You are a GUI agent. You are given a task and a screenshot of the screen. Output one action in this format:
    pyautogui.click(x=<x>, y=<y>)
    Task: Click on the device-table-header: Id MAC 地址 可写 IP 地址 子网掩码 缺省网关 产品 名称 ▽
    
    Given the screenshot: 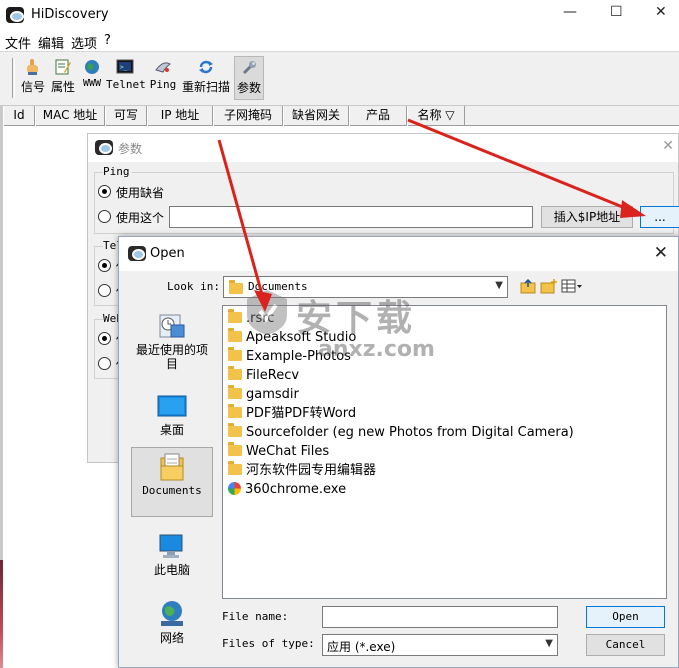 What is the action you would take?
    pyautogui.click(x=341, y=116)
    